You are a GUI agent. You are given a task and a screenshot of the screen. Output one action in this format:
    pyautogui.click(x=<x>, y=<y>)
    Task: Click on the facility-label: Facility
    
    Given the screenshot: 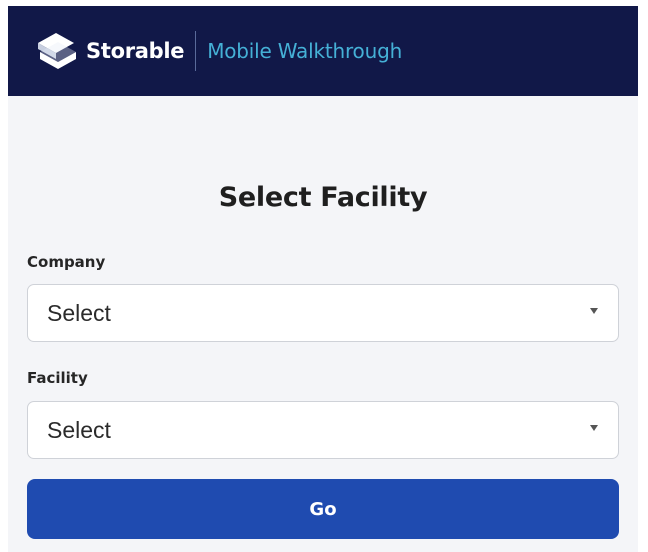 What is the action you would take?
    pyautogui.click(x=57, y=378)
    